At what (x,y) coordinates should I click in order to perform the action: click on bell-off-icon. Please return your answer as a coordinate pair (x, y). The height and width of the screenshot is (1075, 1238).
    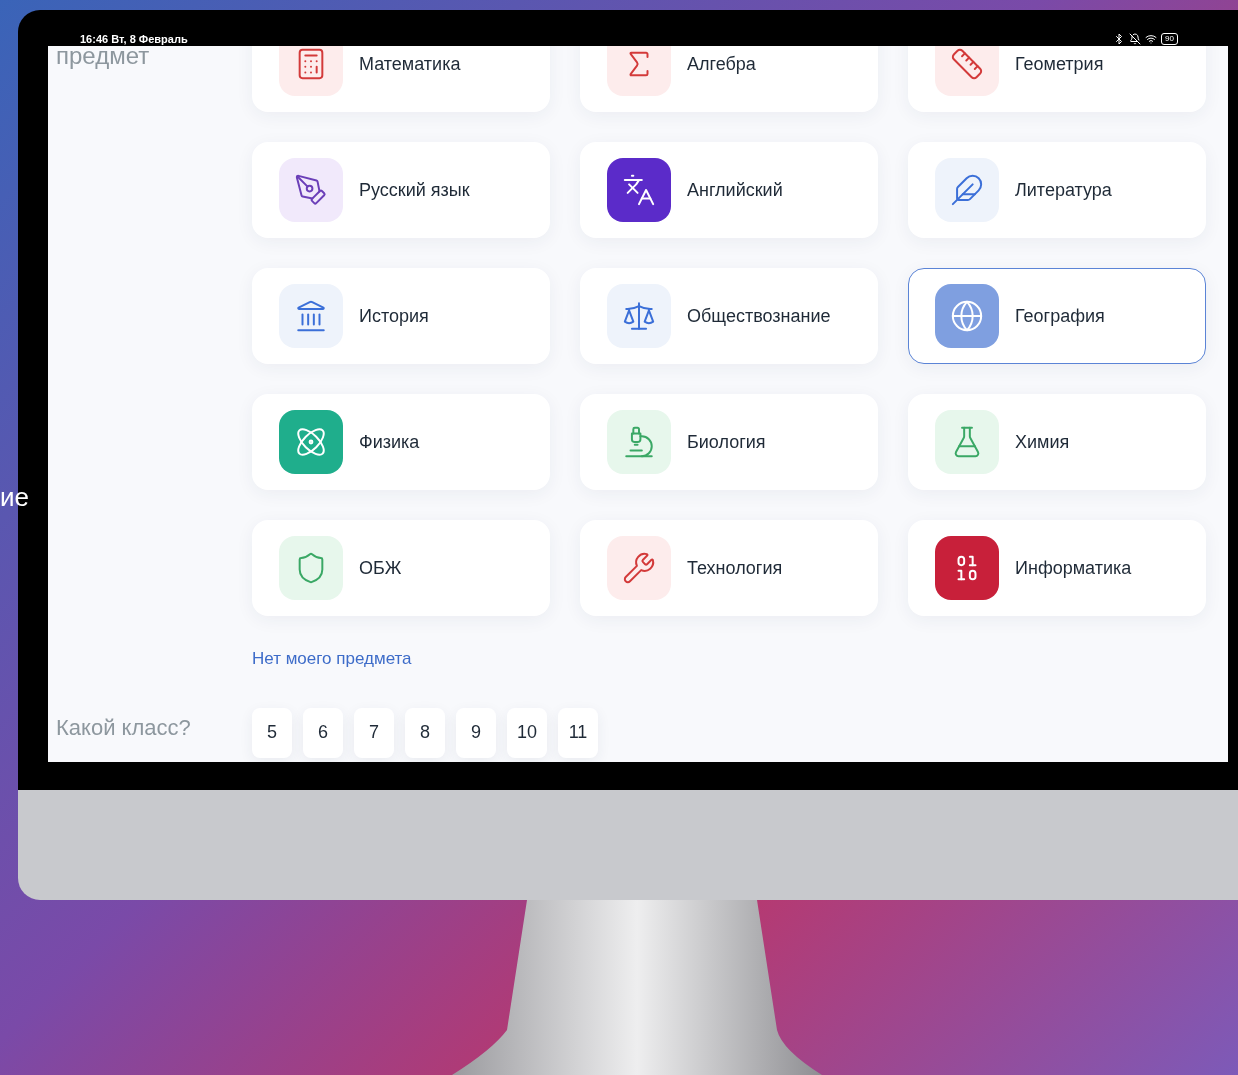
    Looking at the image, I should click on (1135, 39).